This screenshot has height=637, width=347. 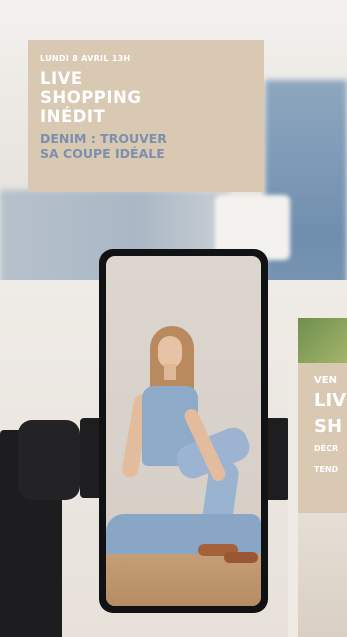 I want to click on next-event-card: VEN LIV SH DÉCR TEND, so click(x=322, y=438).